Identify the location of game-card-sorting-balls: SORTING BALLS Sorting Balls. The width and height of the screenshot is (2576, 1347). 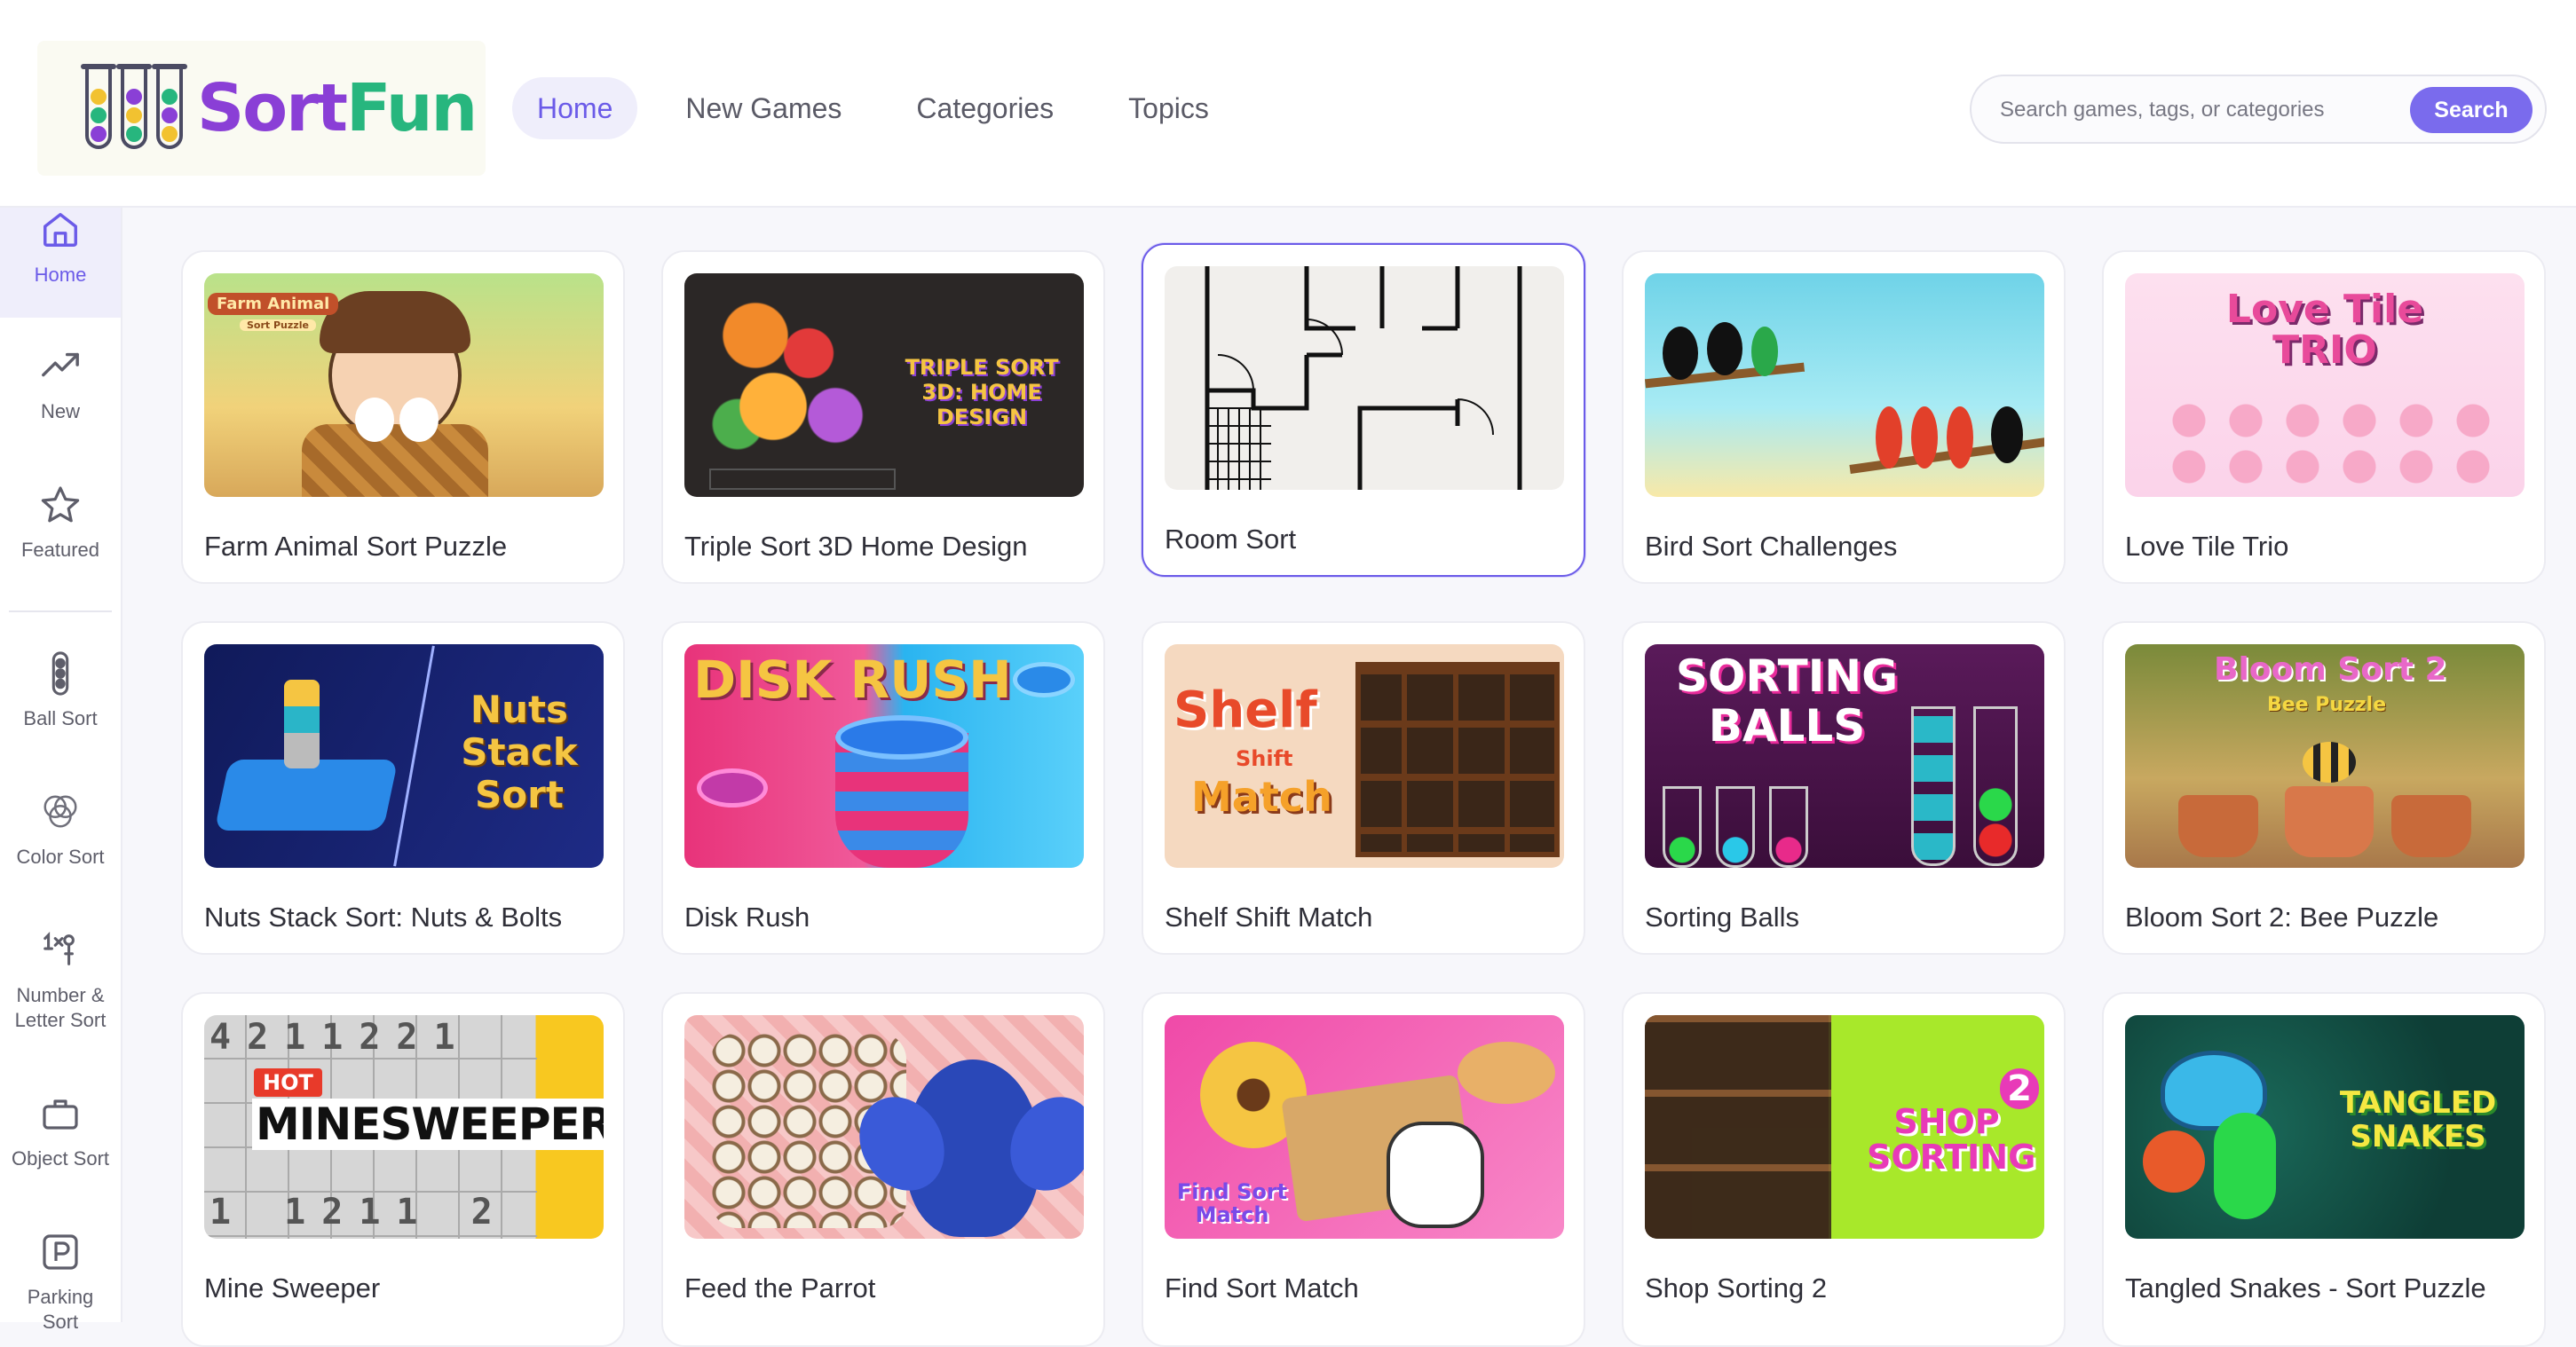
(1844, 788).